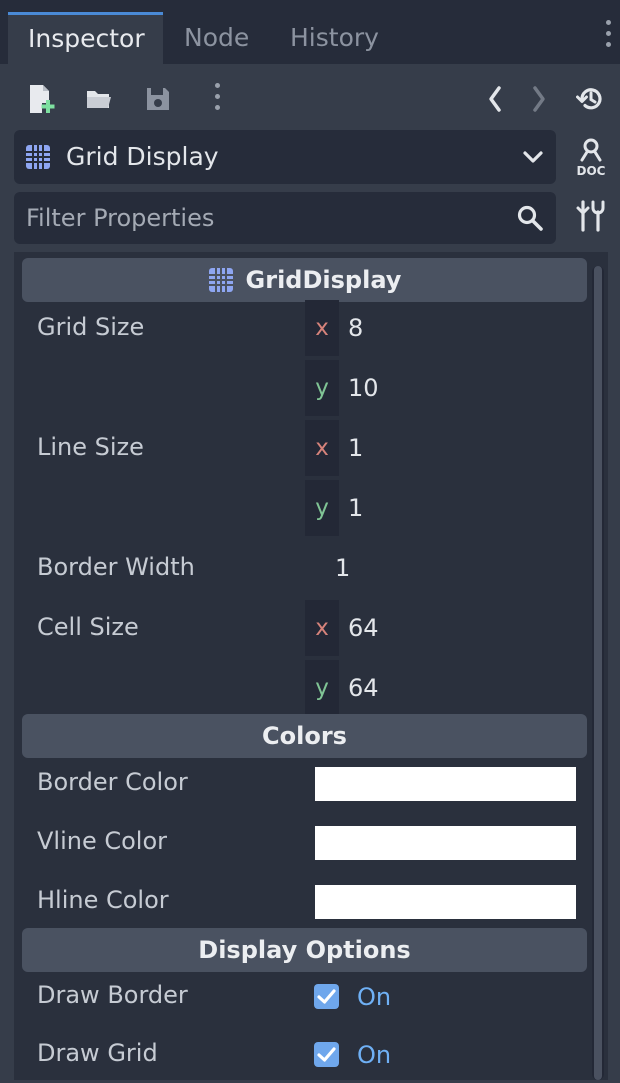 Image resolution: width=620 pixels, height=1083 pixels. What do you see at coordinates (530, 218) in the screenshot?
I see `search-icon` at bounding box center [530, 218].